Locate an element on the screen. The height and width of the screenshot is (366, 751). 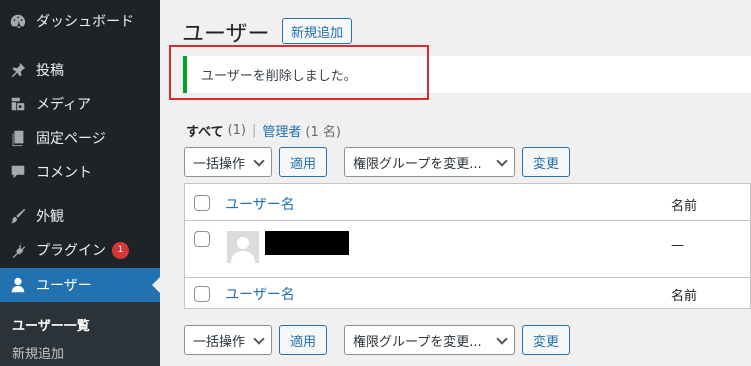
filter-all: すべて is located at coordinates (205, 130).